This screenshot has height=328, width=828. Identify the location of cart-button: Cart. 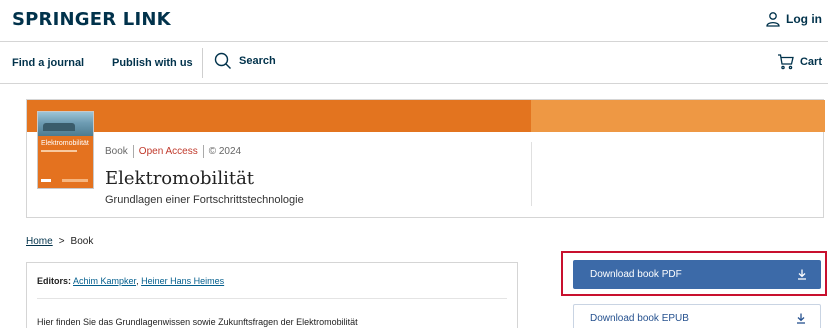
(799, 61).